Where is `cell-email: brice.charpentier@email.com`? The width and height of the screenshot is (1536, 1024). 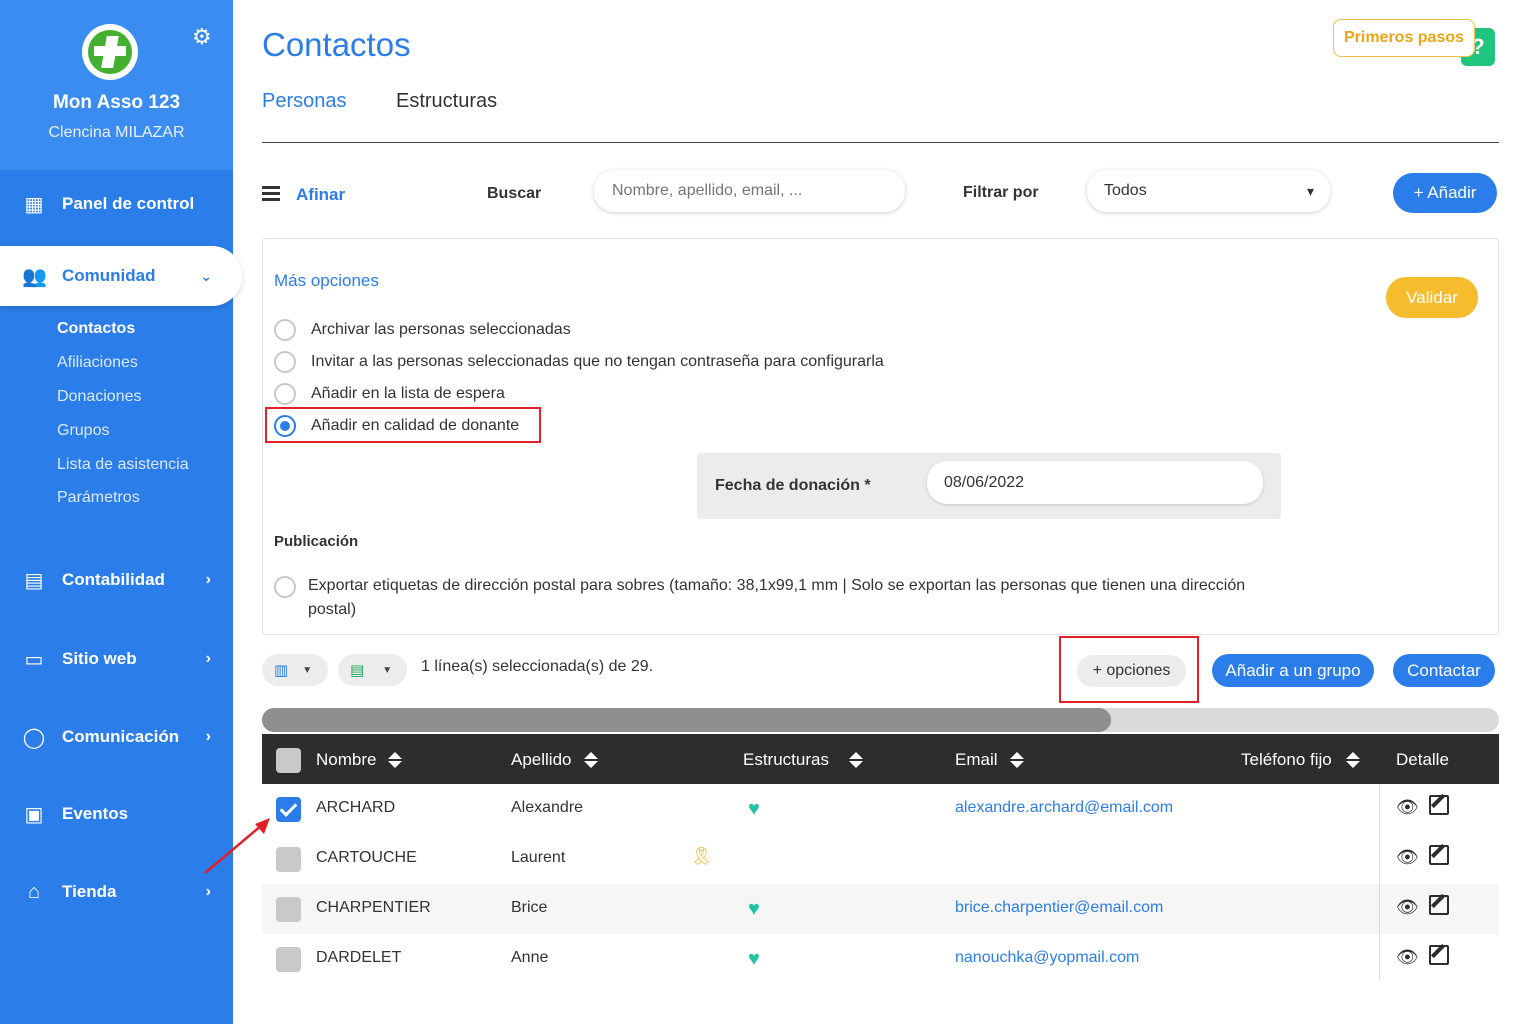
cell-email: brice.charpentier@email.com is located at coordinates (1059, 908).